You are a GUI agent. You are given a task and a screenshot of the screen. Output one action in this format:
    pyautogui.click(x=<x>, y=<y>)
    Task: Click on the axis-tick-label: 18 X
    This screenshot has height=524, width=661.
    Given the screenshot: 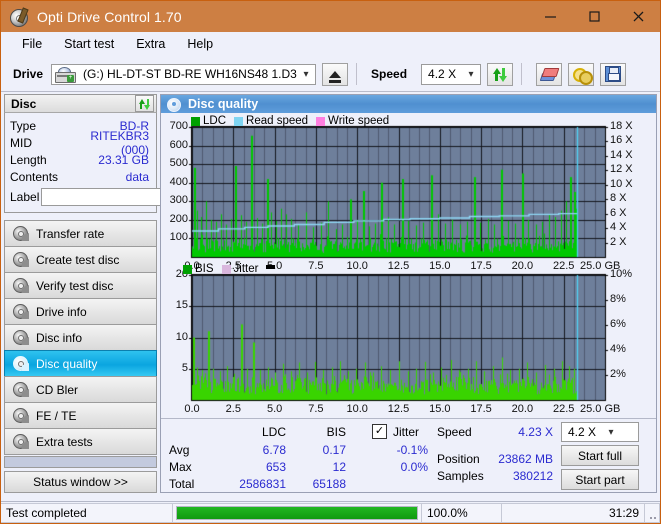 What is the action you would take?
    pyautogui.click(x=621, y=126)
    